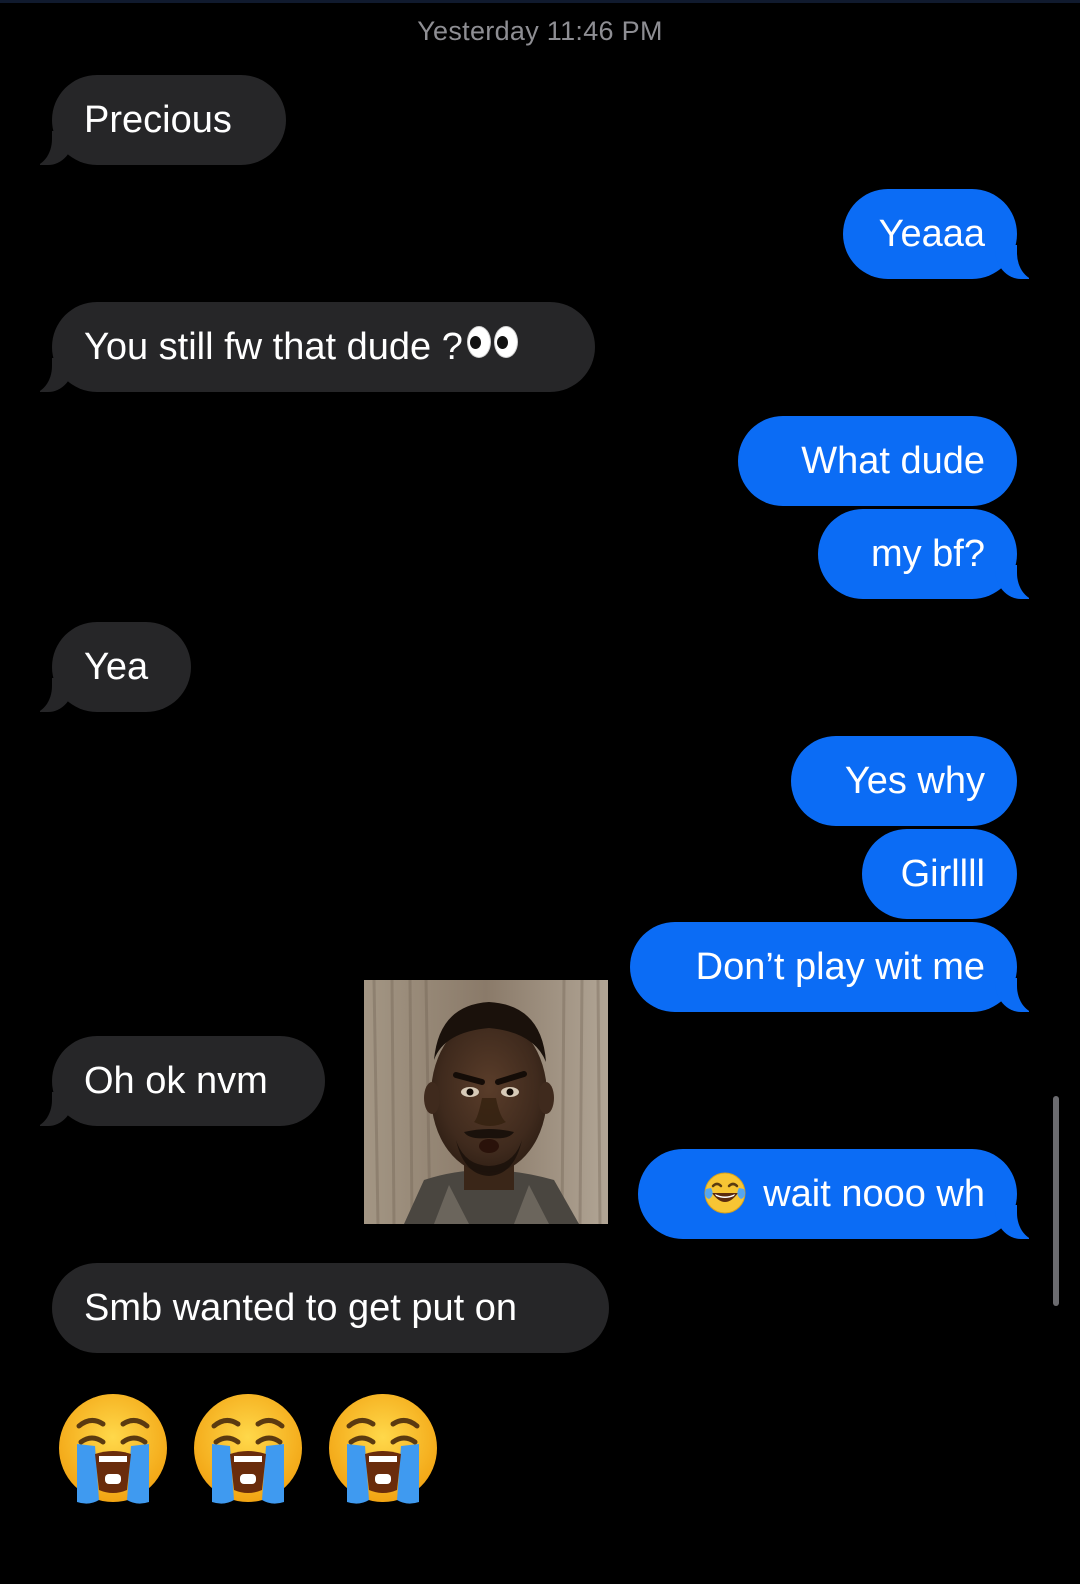 This screenshot has width=1080, height=1584. What do you see at coordinates (914, 781) in the screenshot?
I see `message-text: Yes why` at bounding box center [914, 781].